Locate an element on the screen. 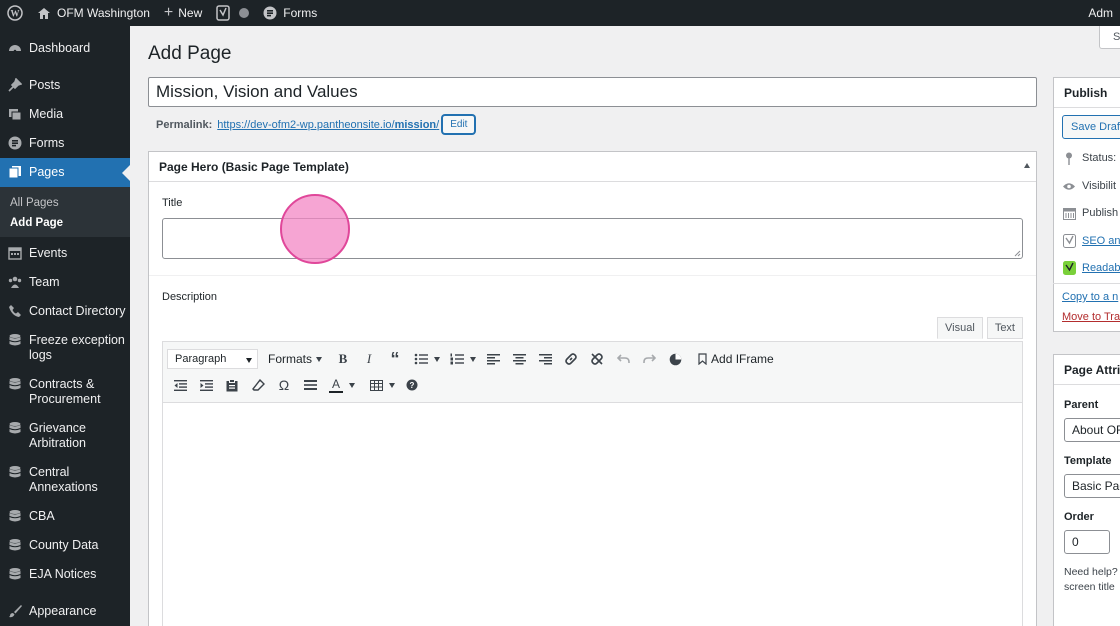 The height and width of the screenshot is (626, 1120). wordpress-logo-icon: W is located at coordinates (15, 13).